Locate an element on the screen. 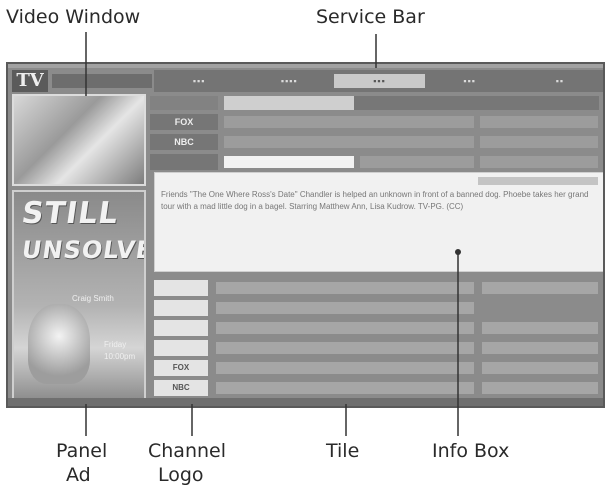  info-box-anchor-dot is located at coordinates (458, 252).